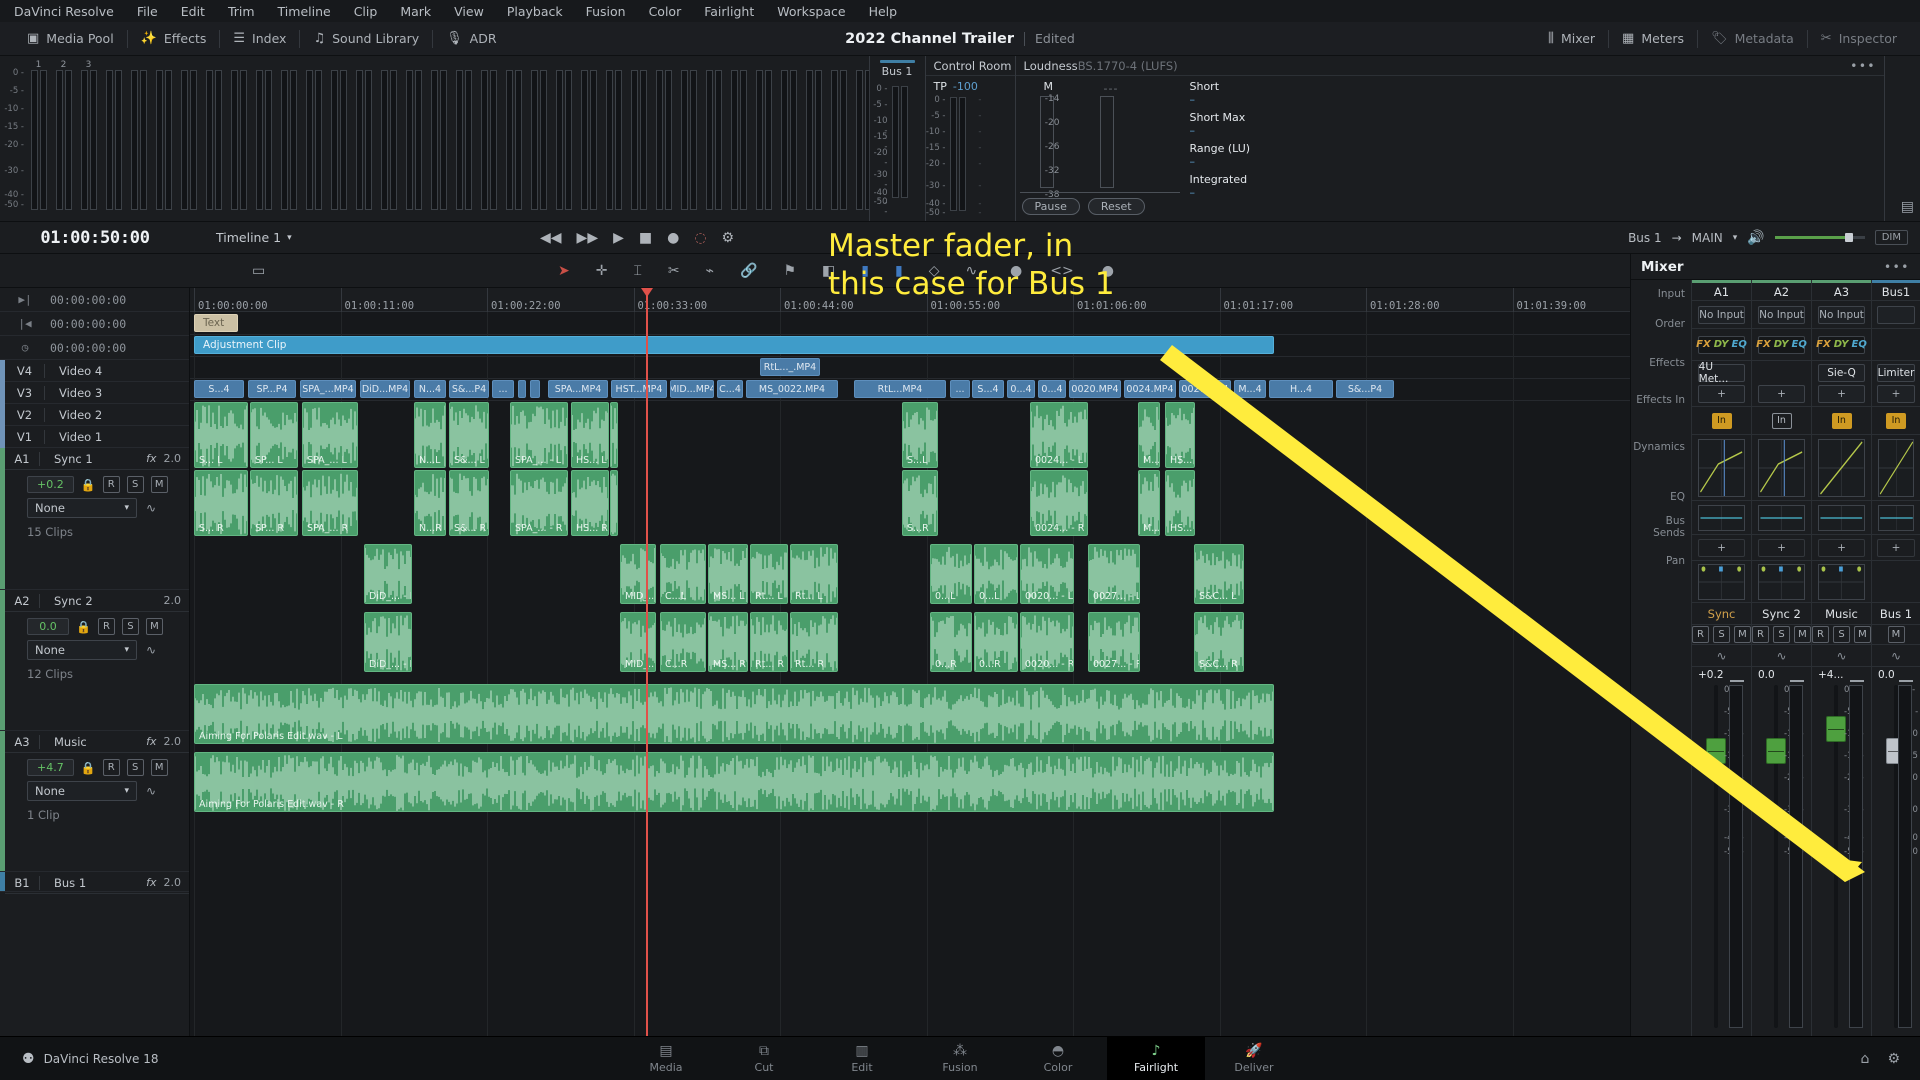  I want to click on channel-name-label: Music, so click(1841, 614).